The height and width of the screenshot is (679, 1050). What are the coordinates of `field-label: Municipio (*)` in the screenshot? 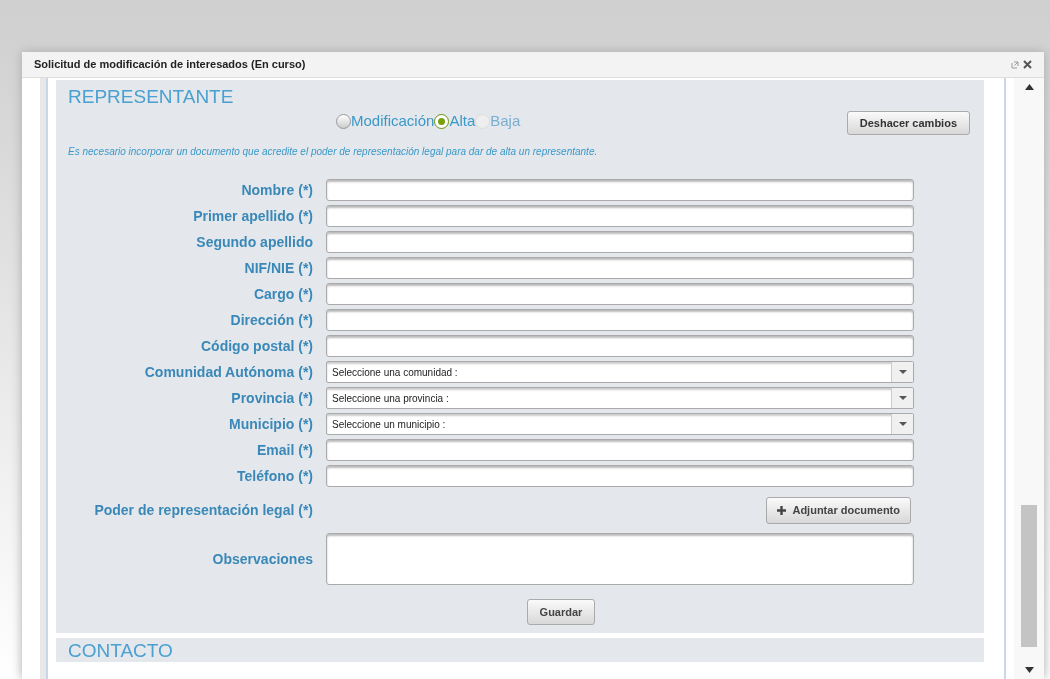 It's located at (271, 424).